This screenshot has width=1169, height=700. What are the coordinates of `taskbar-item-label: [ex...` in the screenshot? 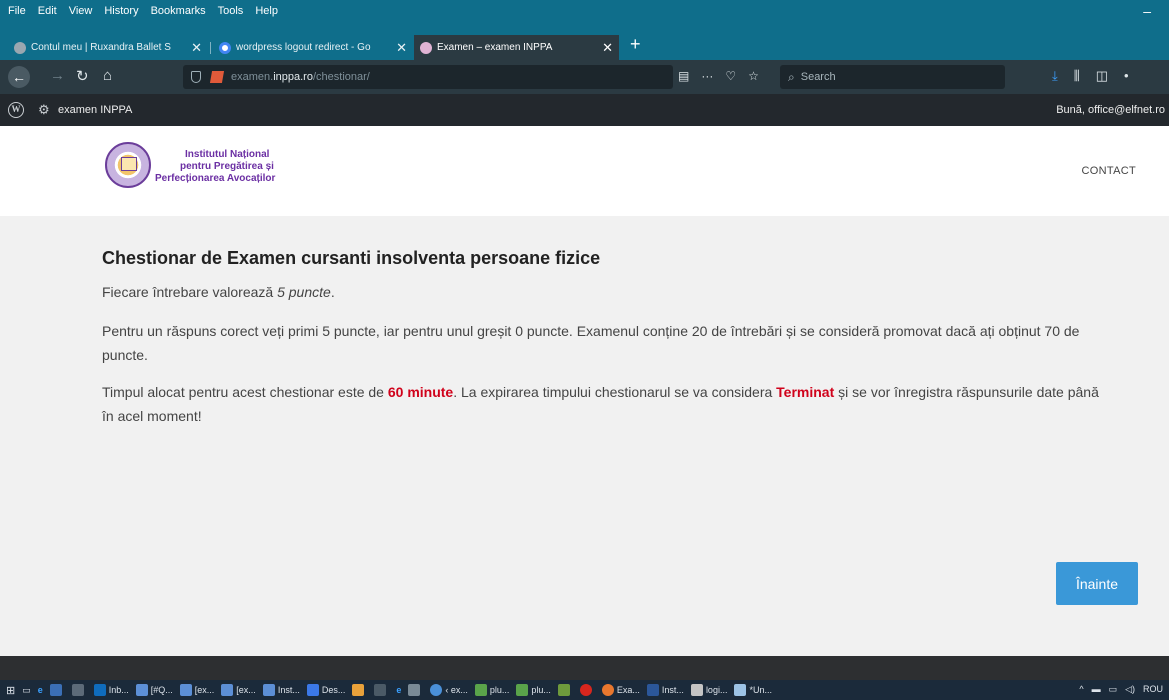 It's located at (246, 690).